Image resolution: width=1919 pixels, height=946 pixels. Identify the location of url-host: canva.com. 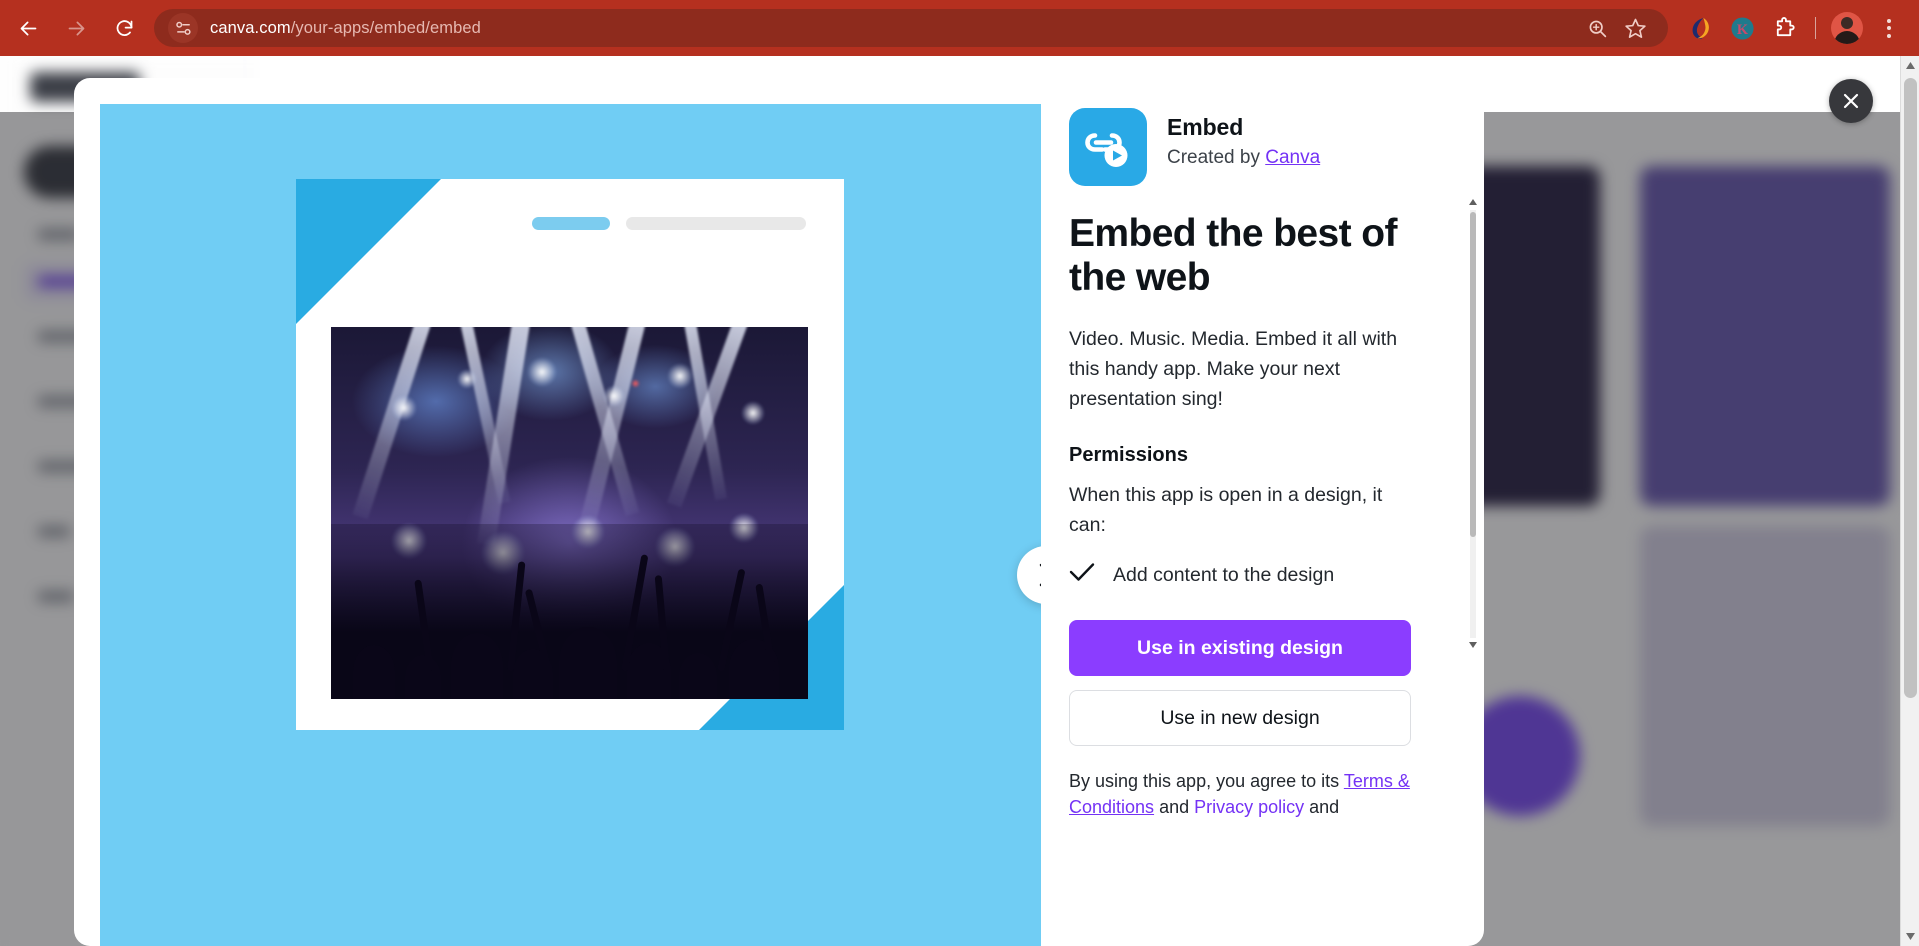
(250, 27).